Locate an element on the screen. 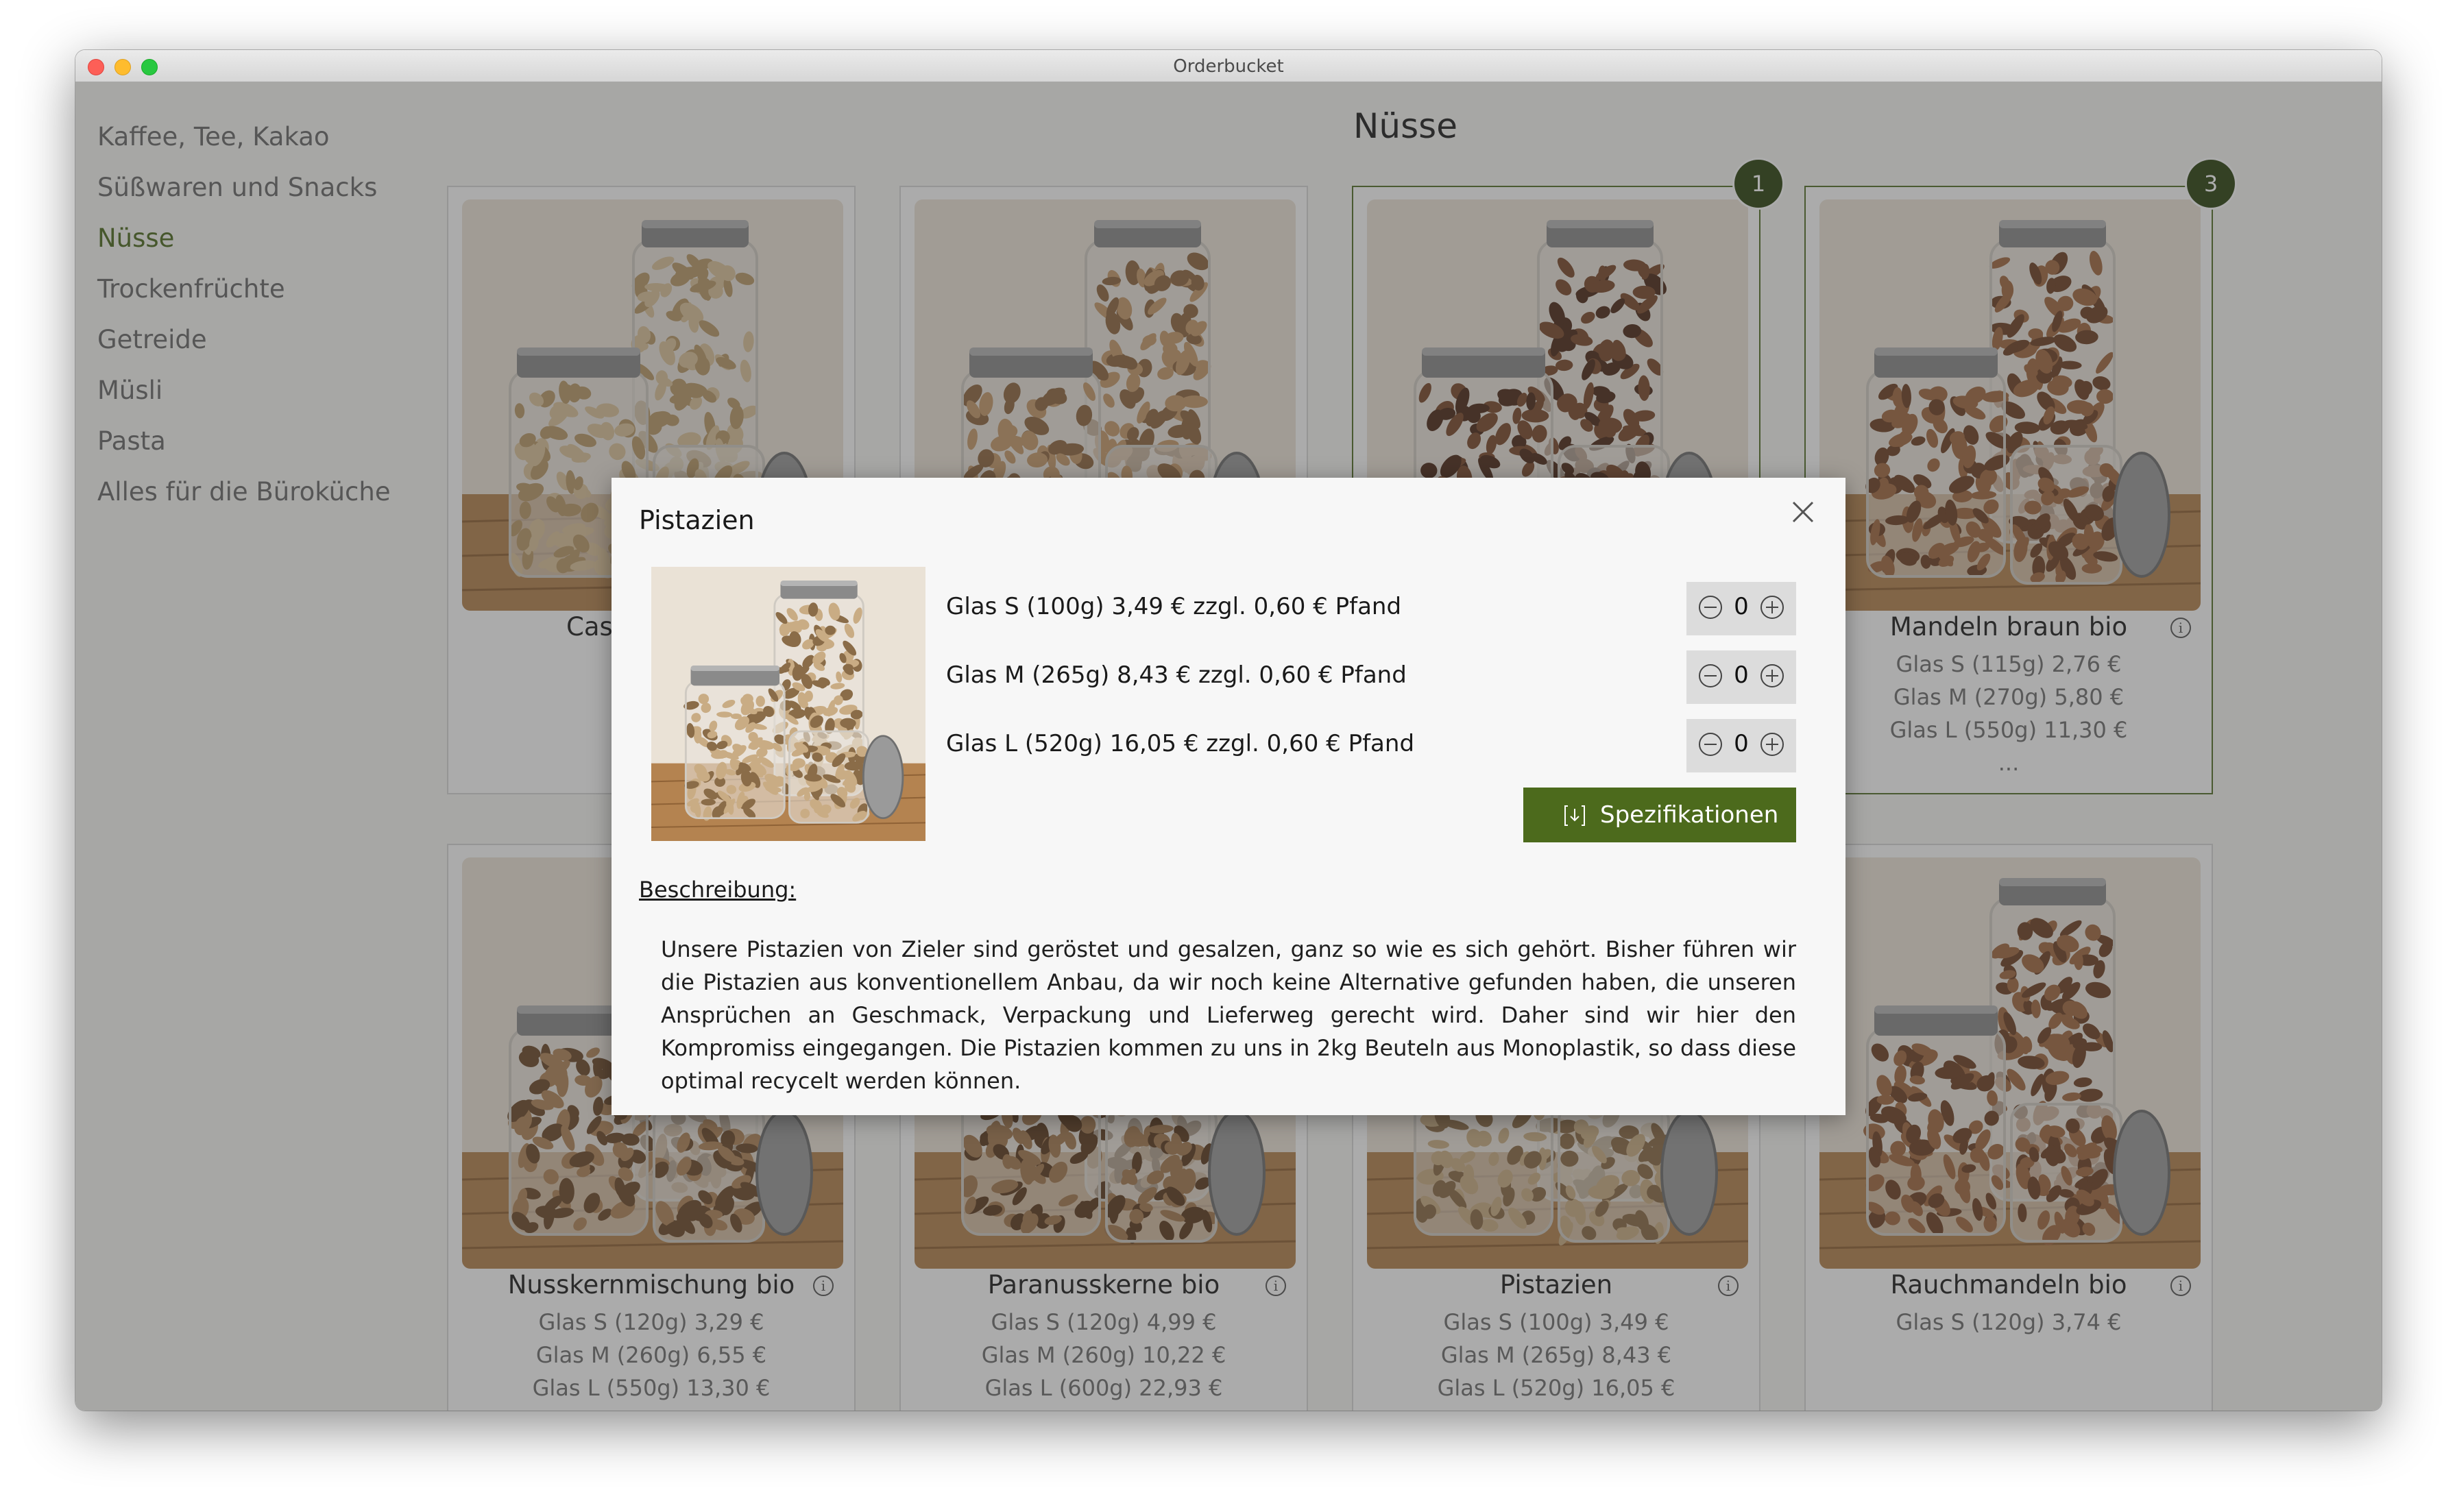 The image size is (2457, 1512). quantity-stepper-m: 0 is located at coordinates (1741, 677).